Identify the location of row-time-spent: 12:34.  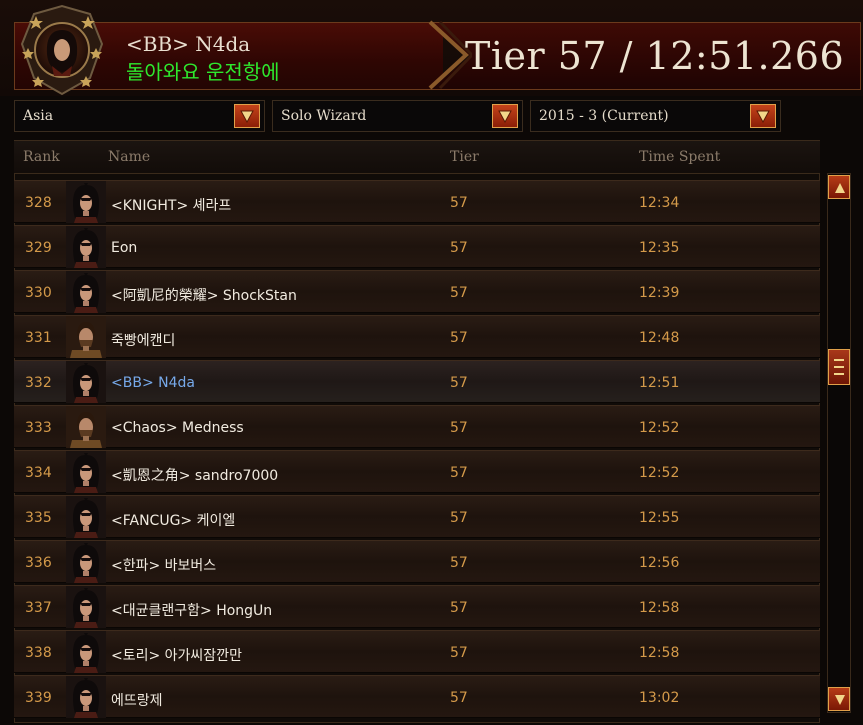
(659, 203).